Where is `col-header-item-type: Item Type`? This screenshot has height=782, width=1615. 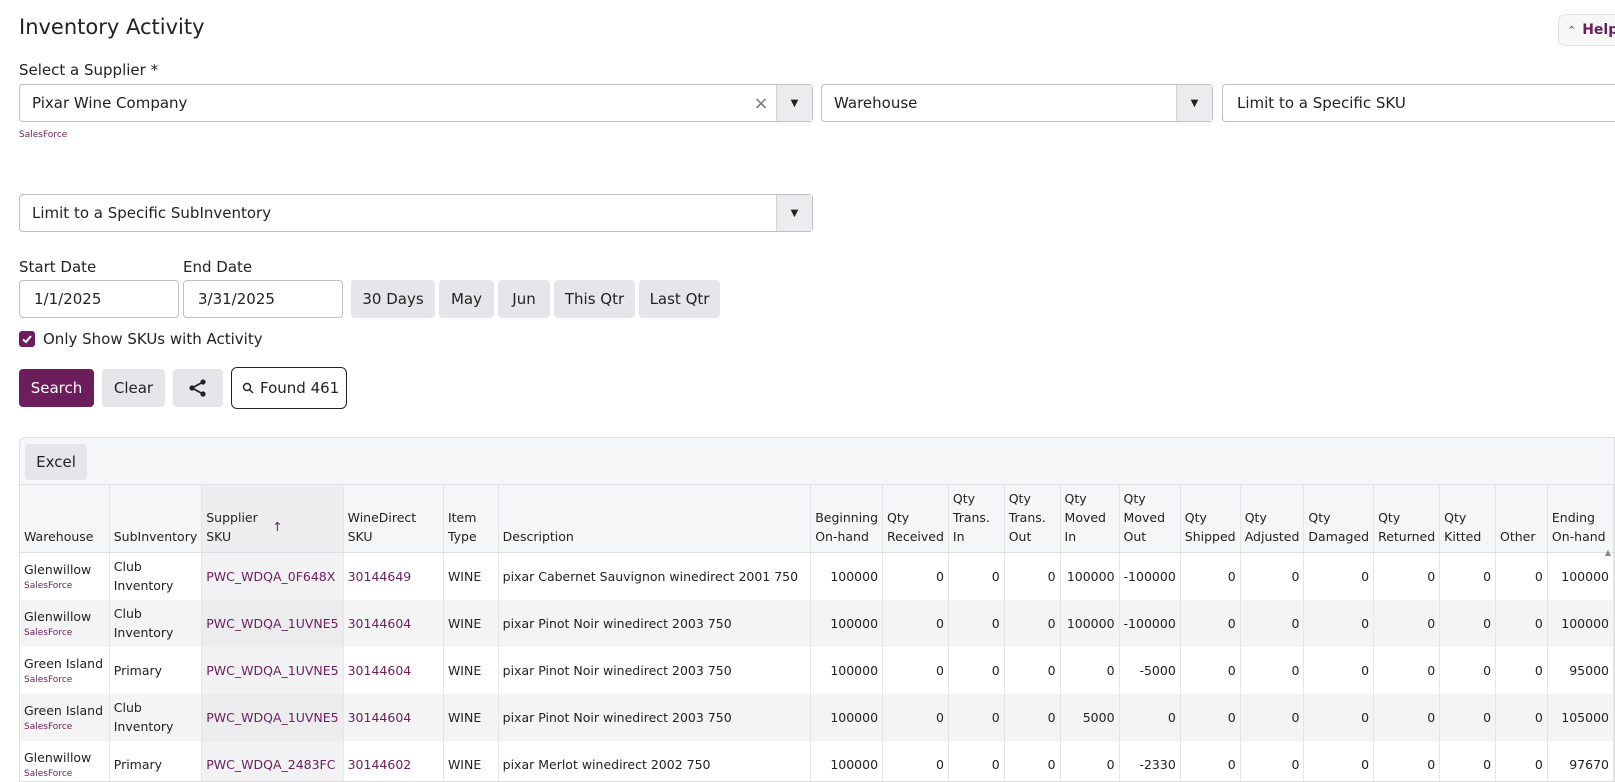 col-header-item-type: Item Type is located at coordinates (471, 519).